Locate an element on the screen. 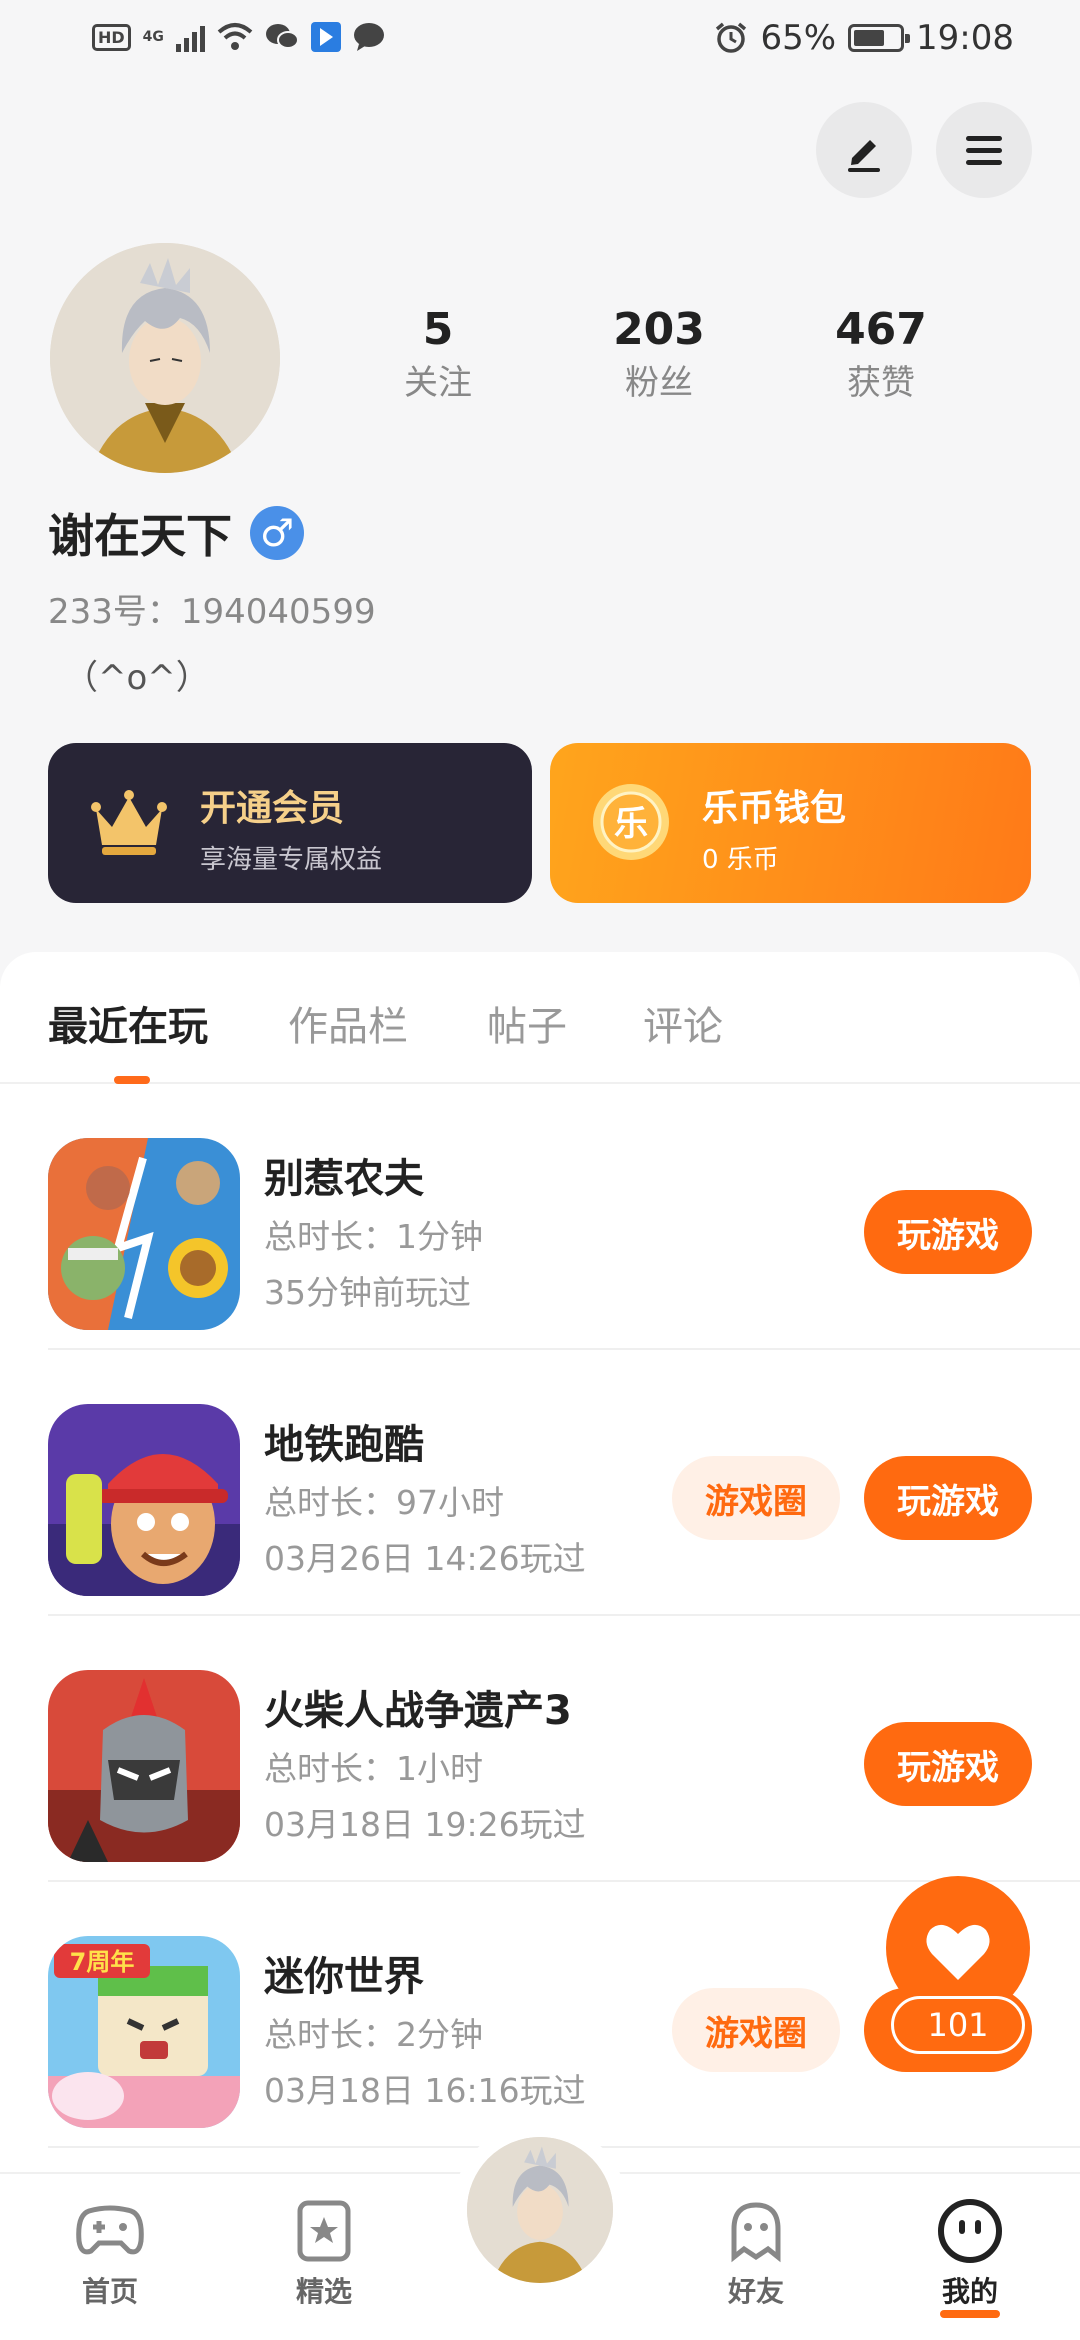 This screenshot has width=1080, height=2340. clock: 19:08 is located at coordinates (965, 38).